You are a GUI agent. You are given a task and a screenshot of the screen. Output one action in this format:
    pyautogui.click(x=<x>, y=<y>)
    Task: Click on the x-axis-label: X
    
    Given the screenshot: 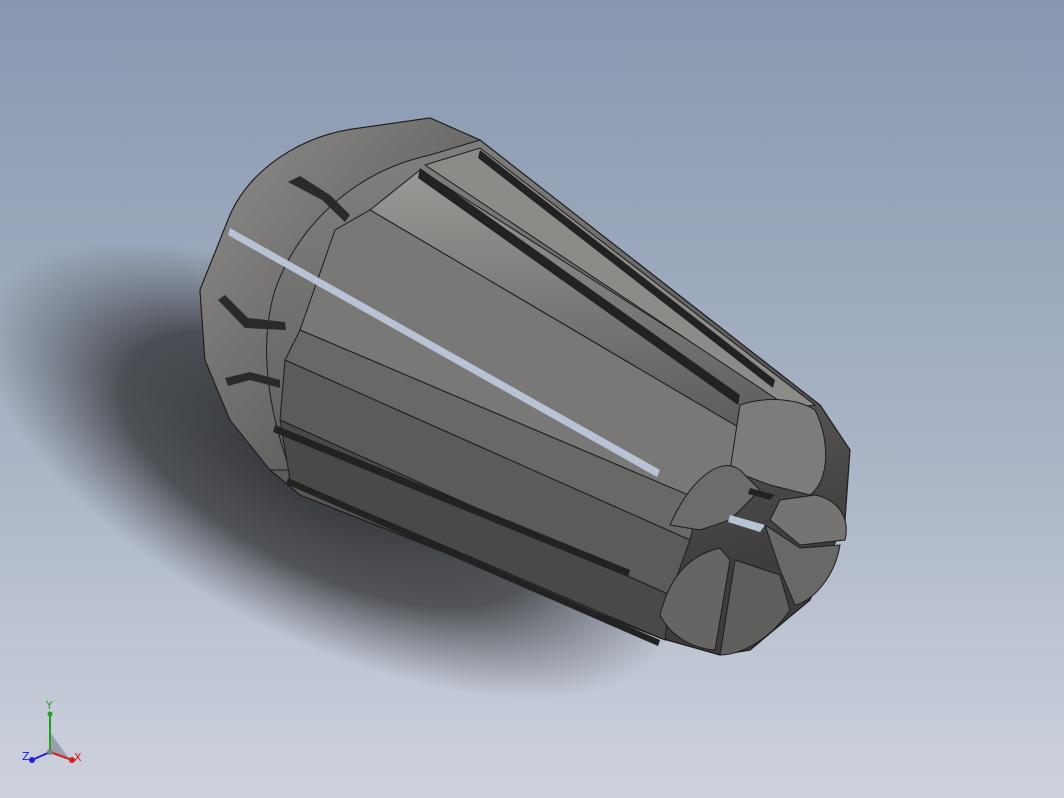 What is the action you would take?
    pyautogui.click(x=78, y=757)
    